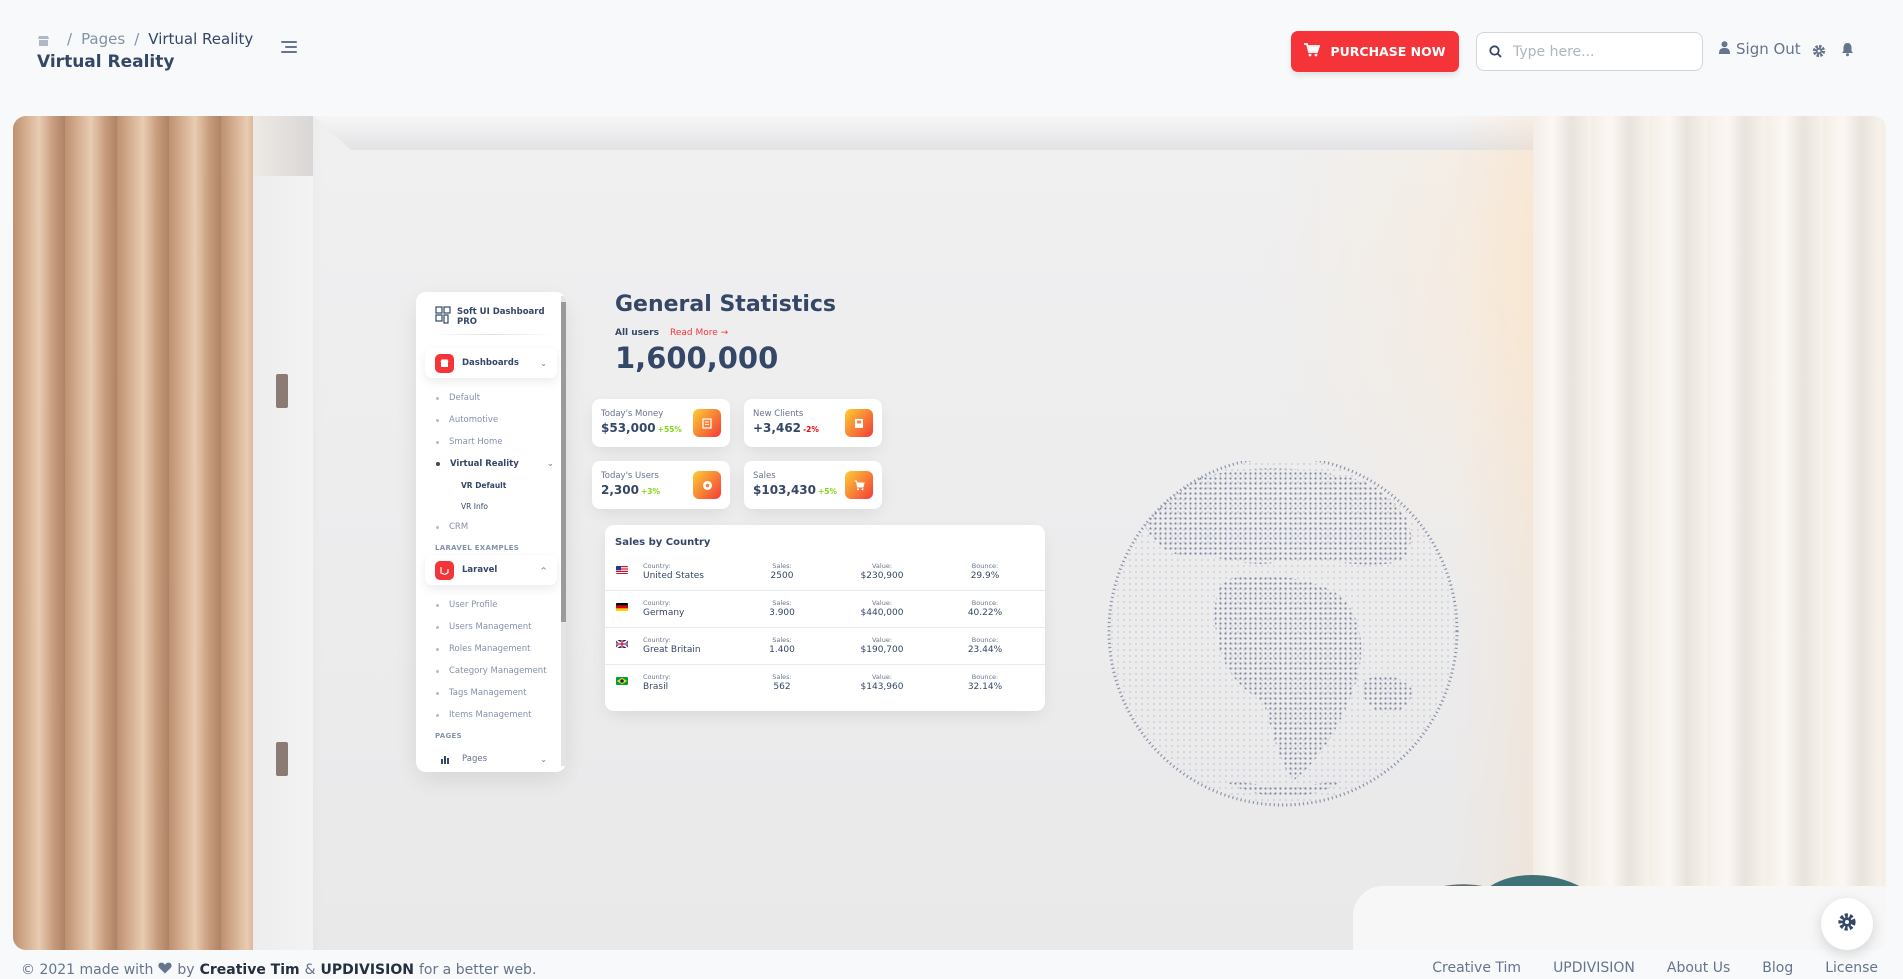  I want to click on footer-by: by, so click(186, 970).